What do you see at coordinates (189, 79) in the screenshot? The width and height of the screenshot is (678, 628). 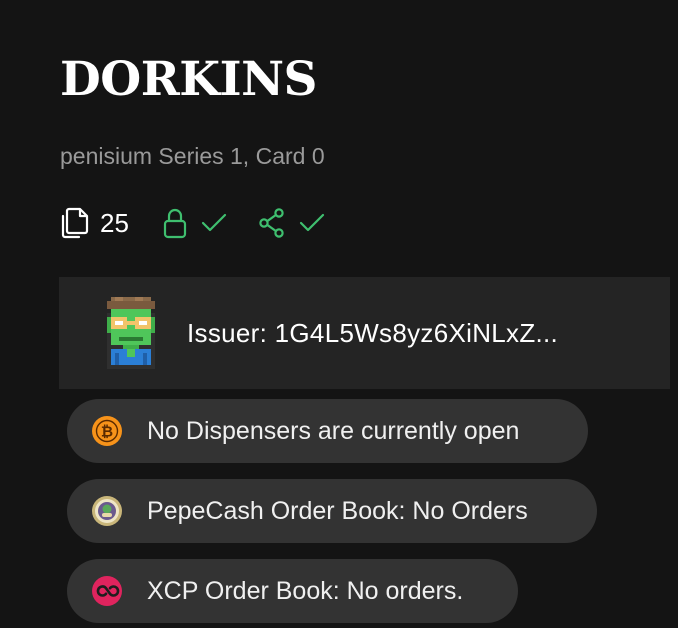 I see `asset-title: DORKINS` at bounding box center [189, 79].